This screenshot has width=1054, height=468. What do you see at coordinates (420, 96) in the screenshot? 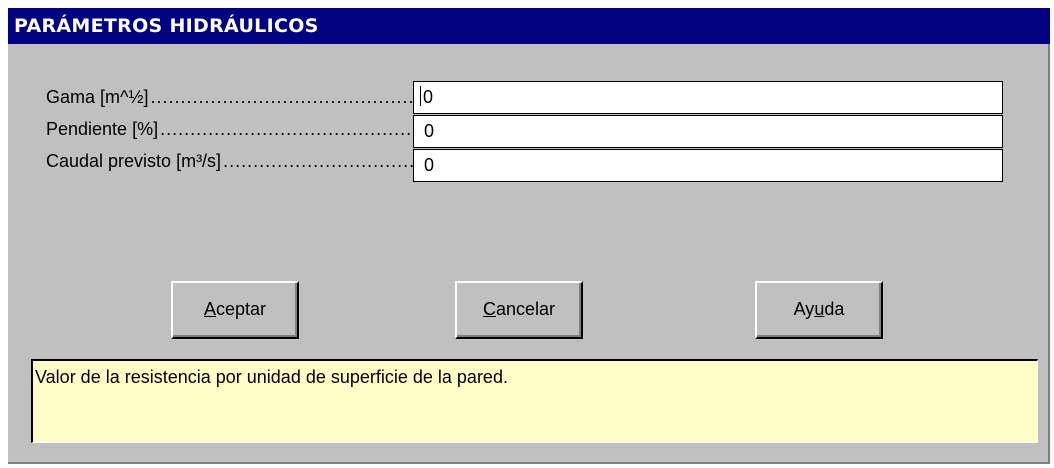
I see `text-caret` at bounding box center [420, 96].